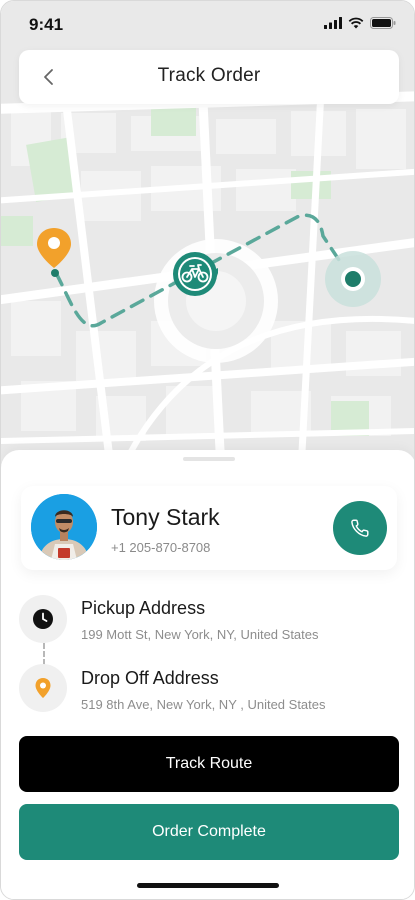 The height and width of the screenshot is (900, 415). Describe the element at coordinates (383, 23) in the screenshot. I see `battery-icon` at that location.